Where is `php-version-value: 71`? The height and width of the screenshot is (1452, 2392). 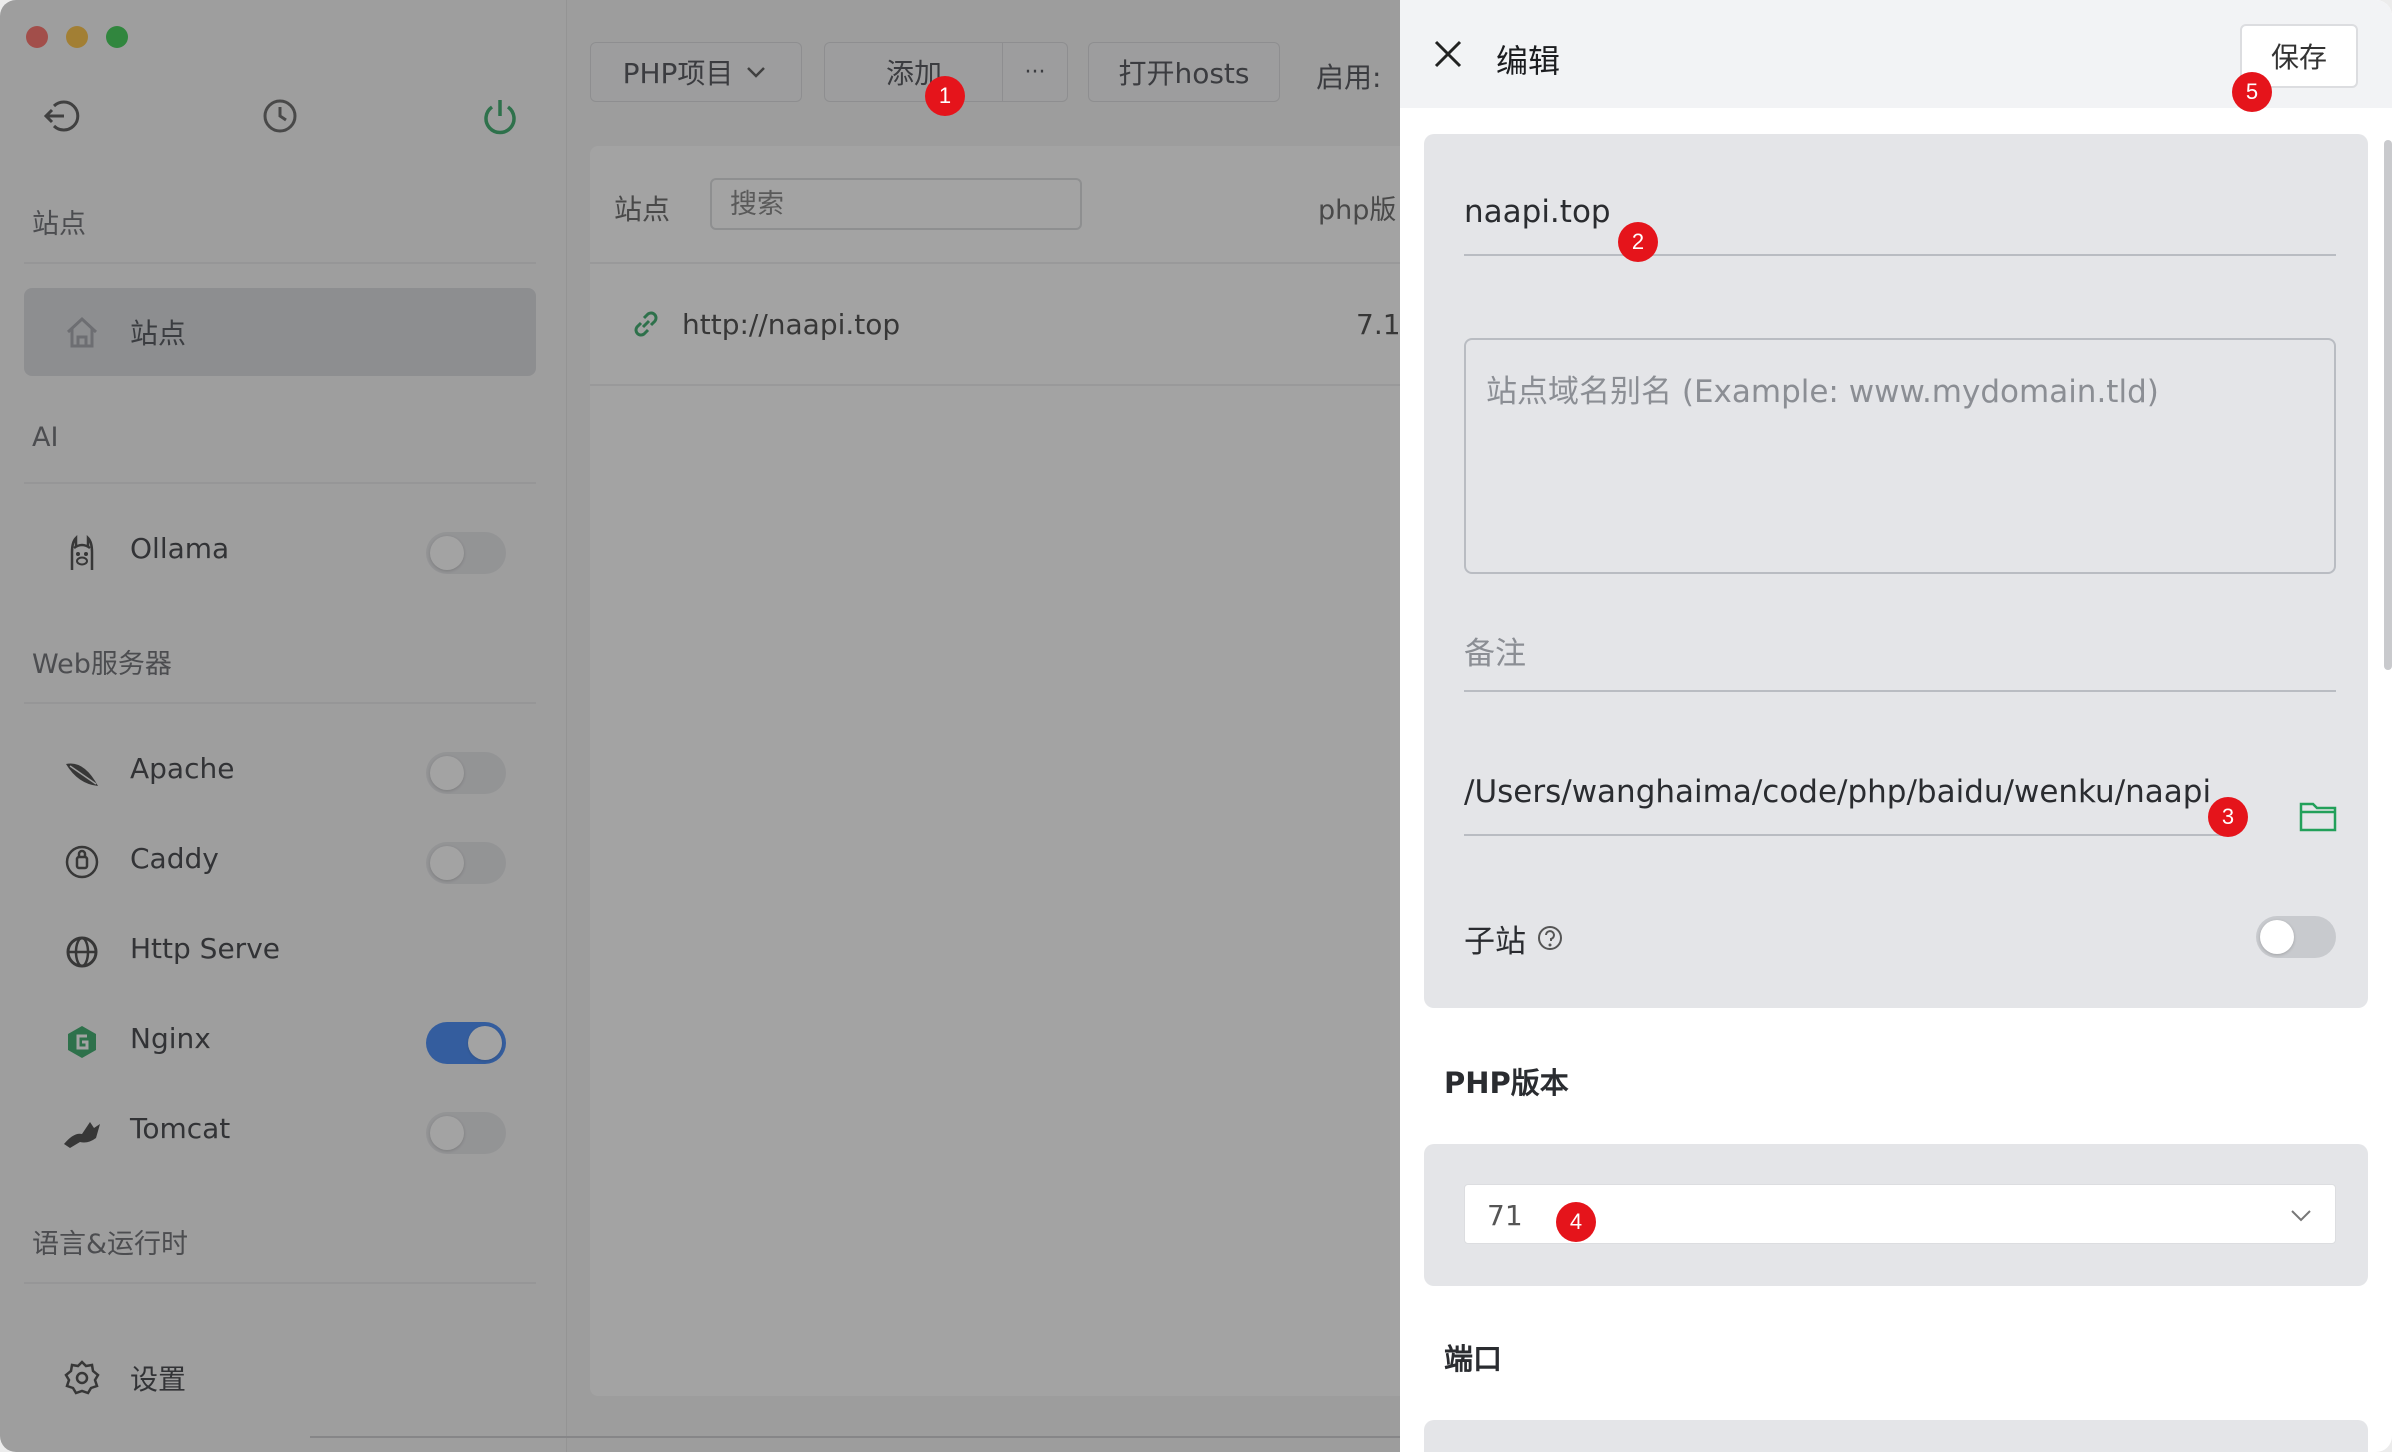 php-version-value: 71 is located at coordinates (1505, 1215).